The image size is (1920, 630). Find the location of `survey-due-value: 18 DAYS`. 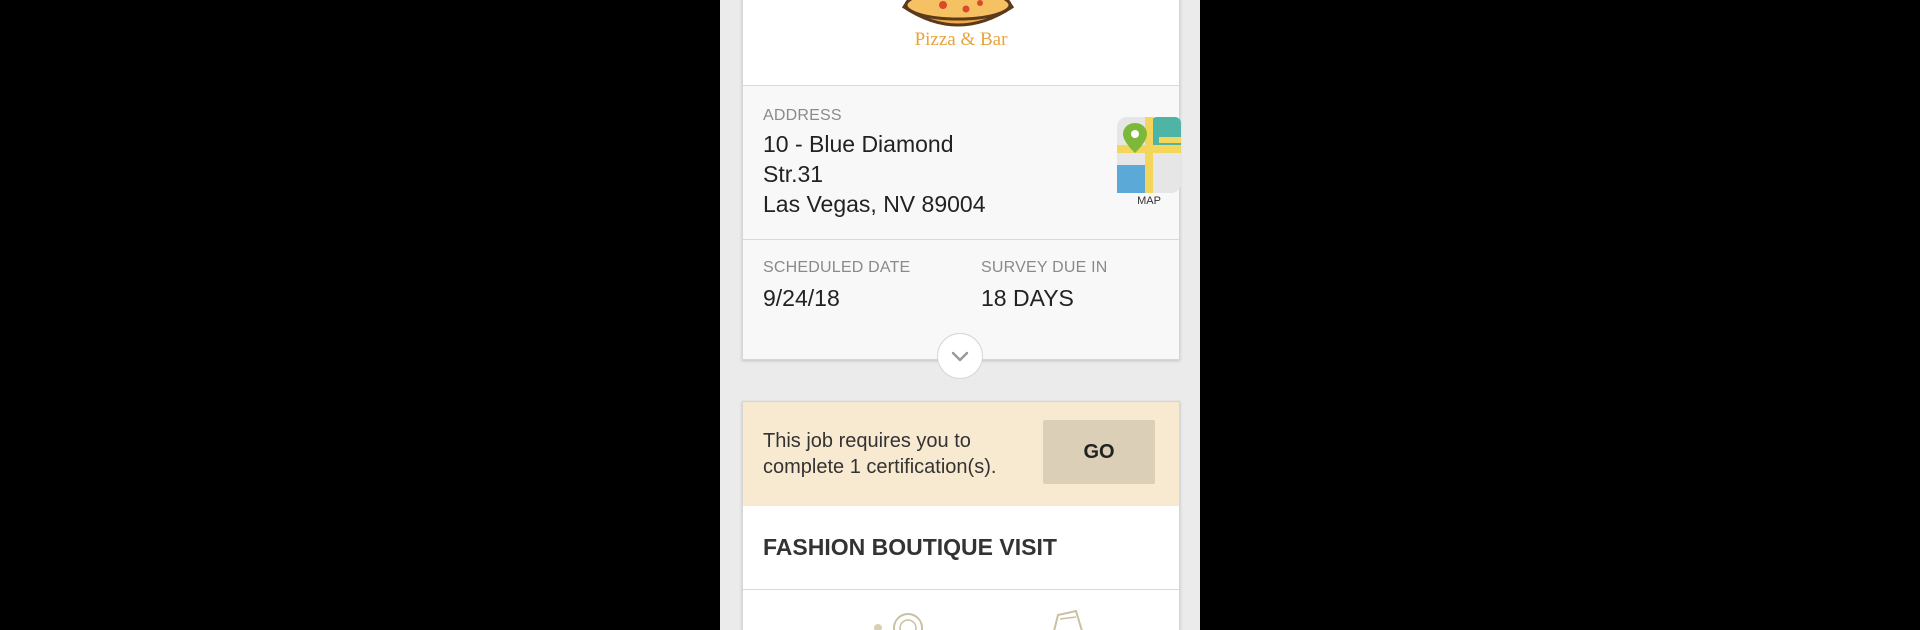

survey-due-value: 18 DAYS is located at coordinates (1027, 298).